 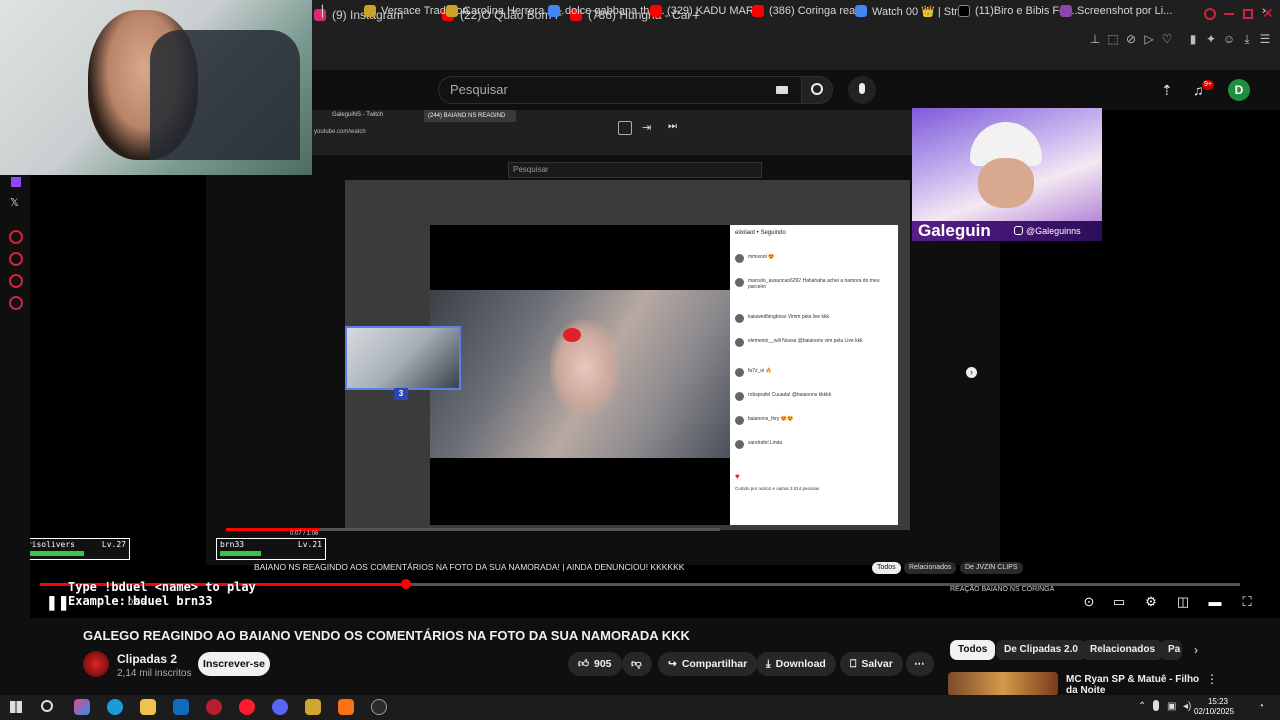 What do you see at coordinates (1168, 90) in the screenshot?
I see `upload-icon: ⇡` at bounding box center [1168, 90].